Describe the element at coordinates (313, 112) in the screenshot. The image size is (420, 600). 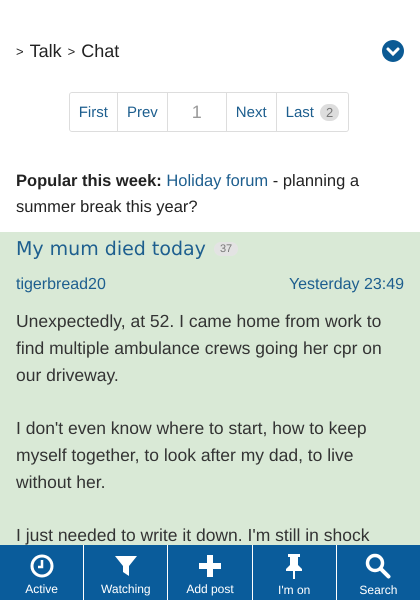
I see `last-page-link: Last 2` at that location.